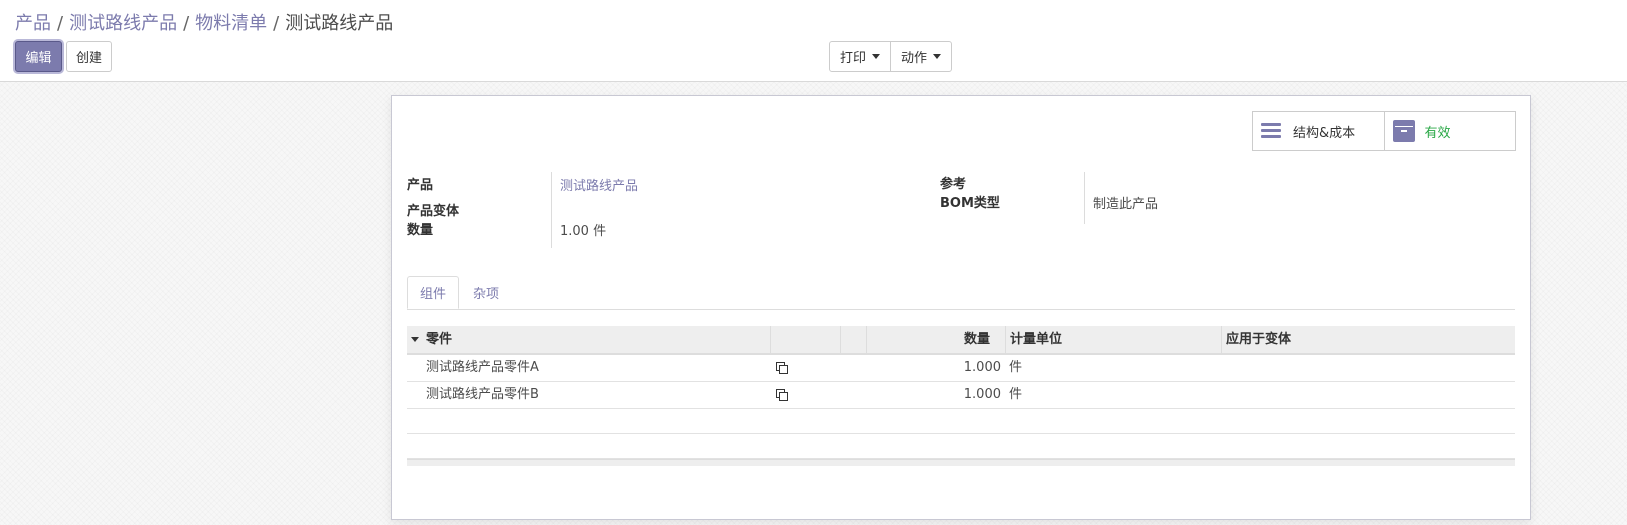  I want to click on table-footer, so click(961, 462).